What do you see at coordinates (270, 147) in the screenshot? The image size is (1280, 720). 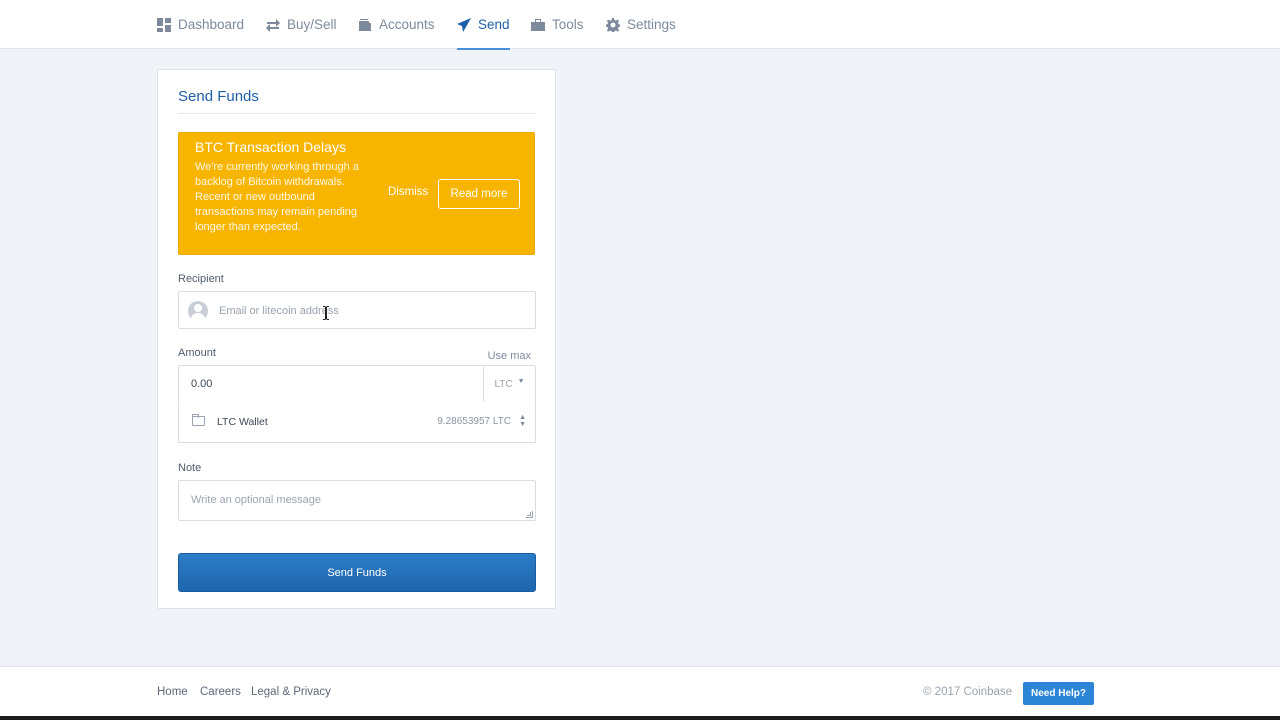 I see `alert-title: BTC Transaction Delays` at bounding box center [270, 147].